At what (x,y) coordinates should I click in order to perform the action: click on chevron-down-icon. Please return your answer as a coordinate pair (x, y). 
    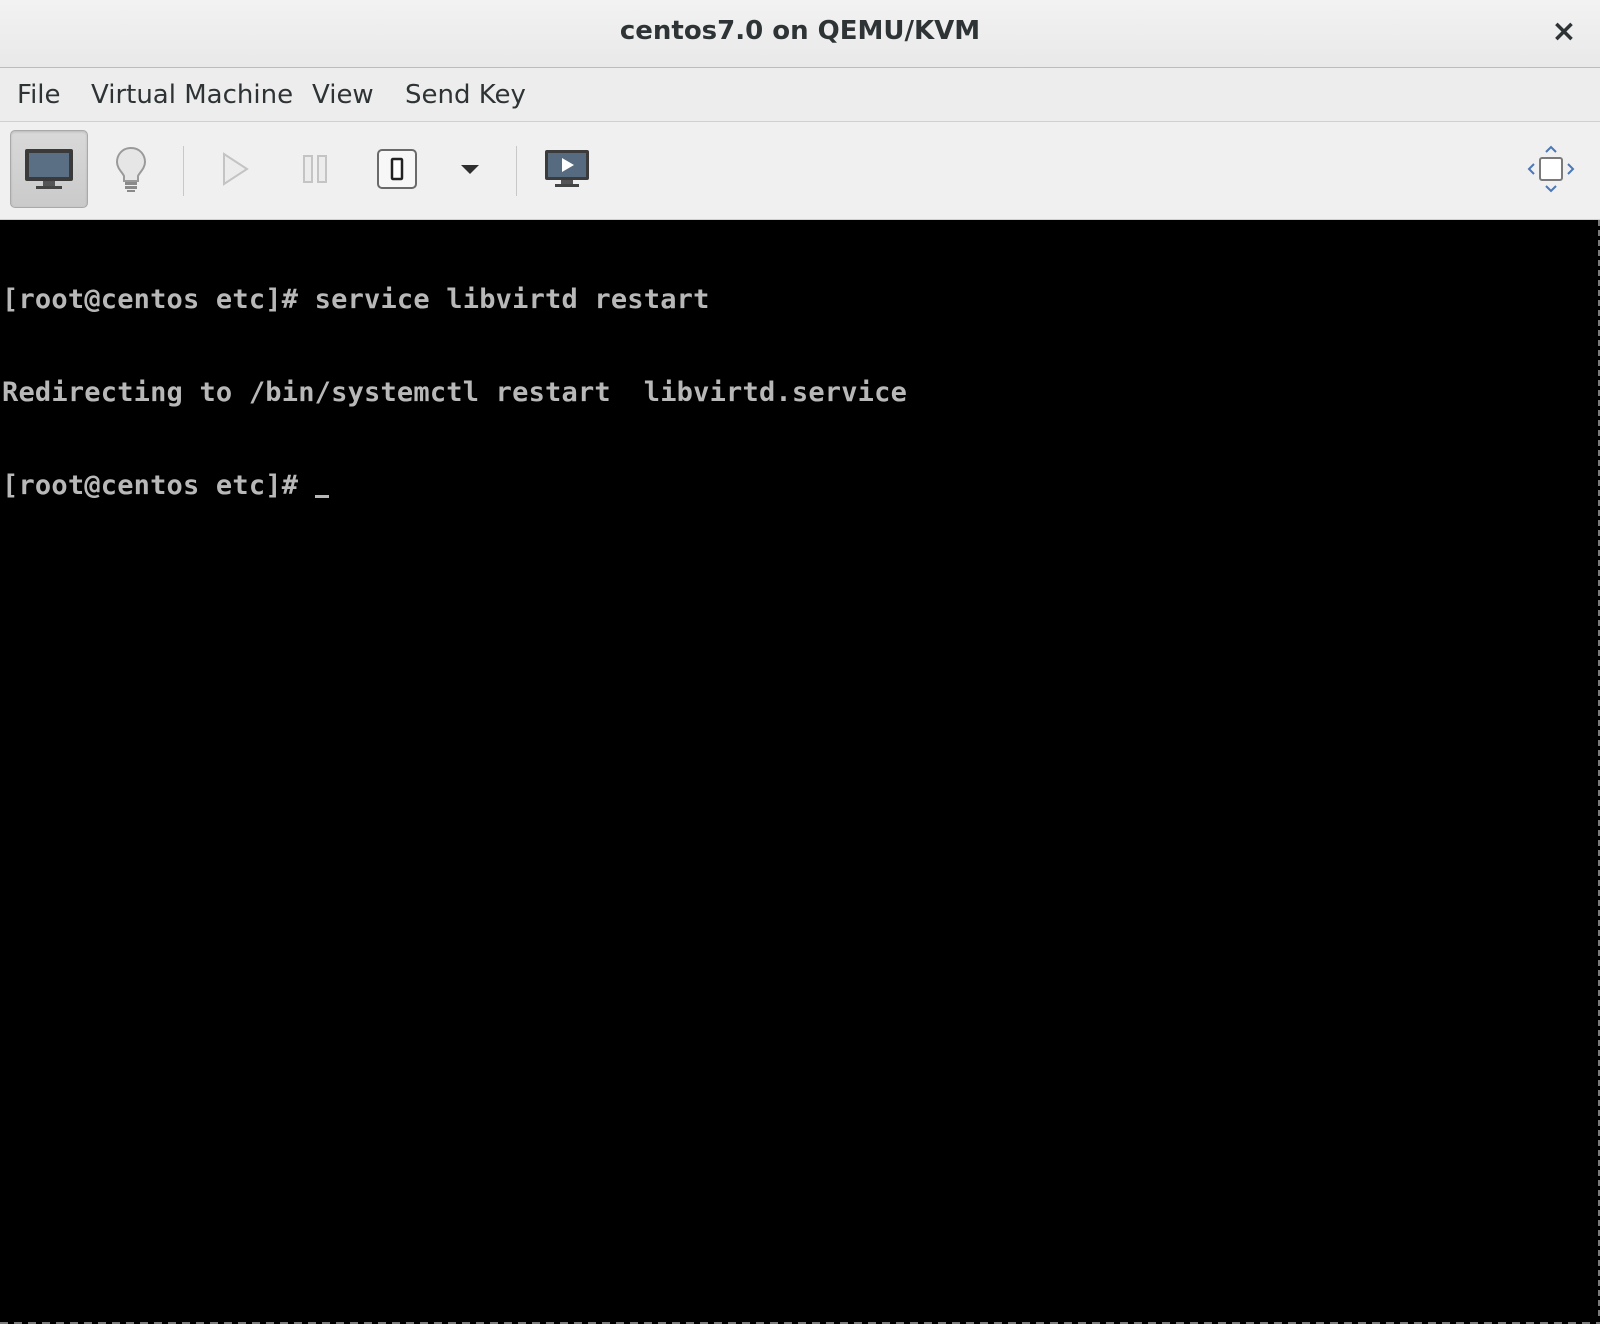
    Looking at the image, I should click on (470, 169).